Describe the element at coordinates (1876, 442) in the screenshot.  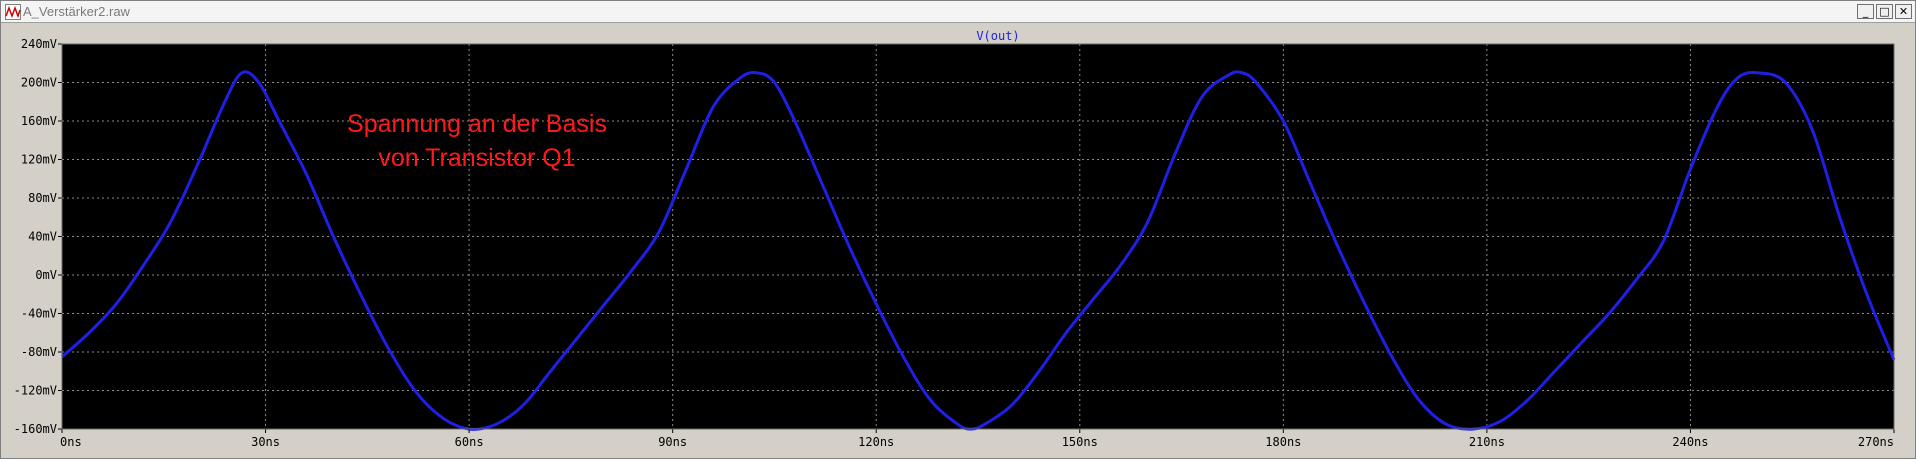
I see `x-tick-label: 270ns` at that location.